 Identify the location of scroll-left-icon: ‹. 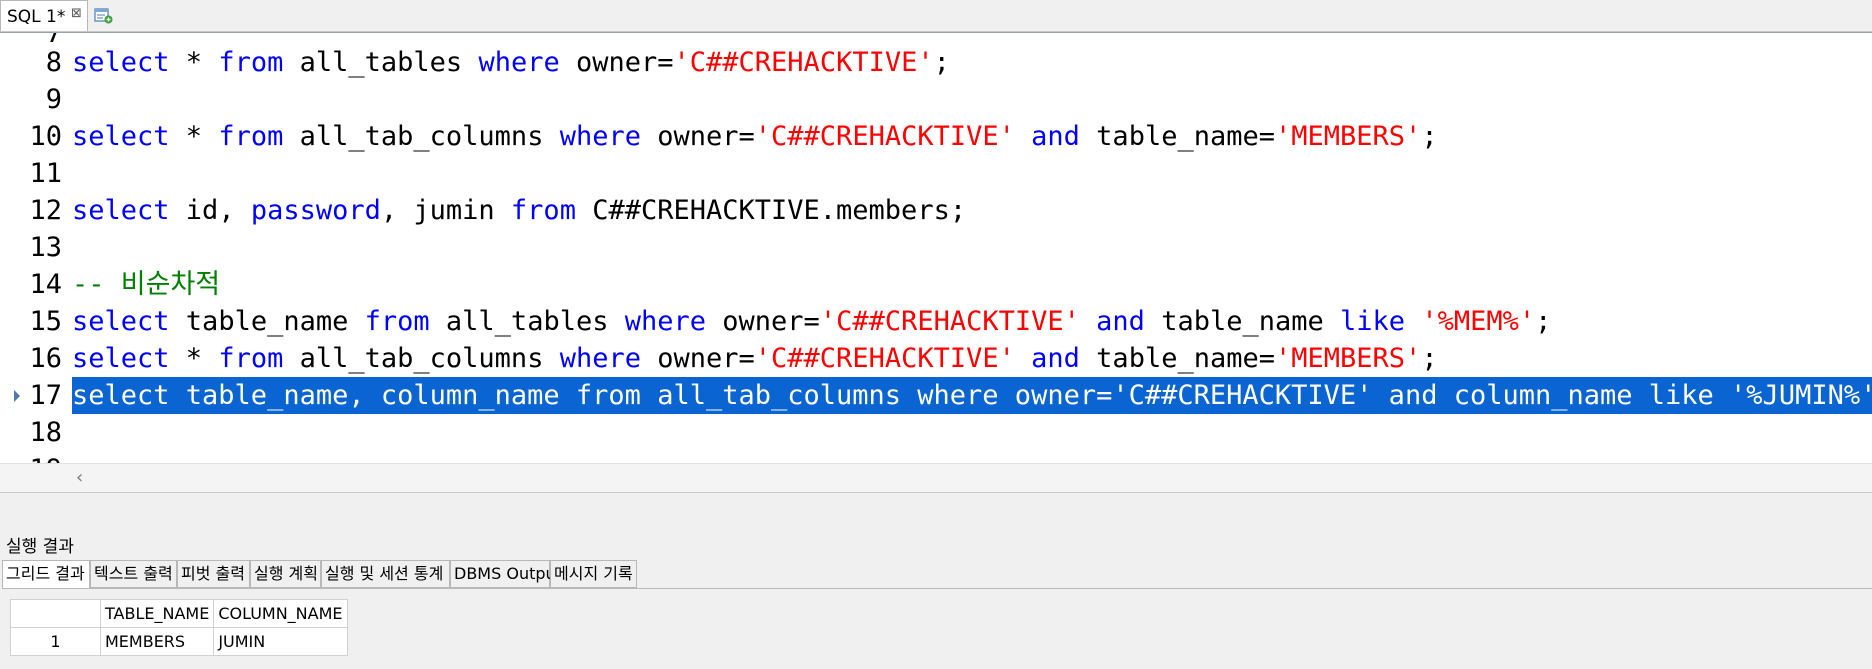
(79, 477).